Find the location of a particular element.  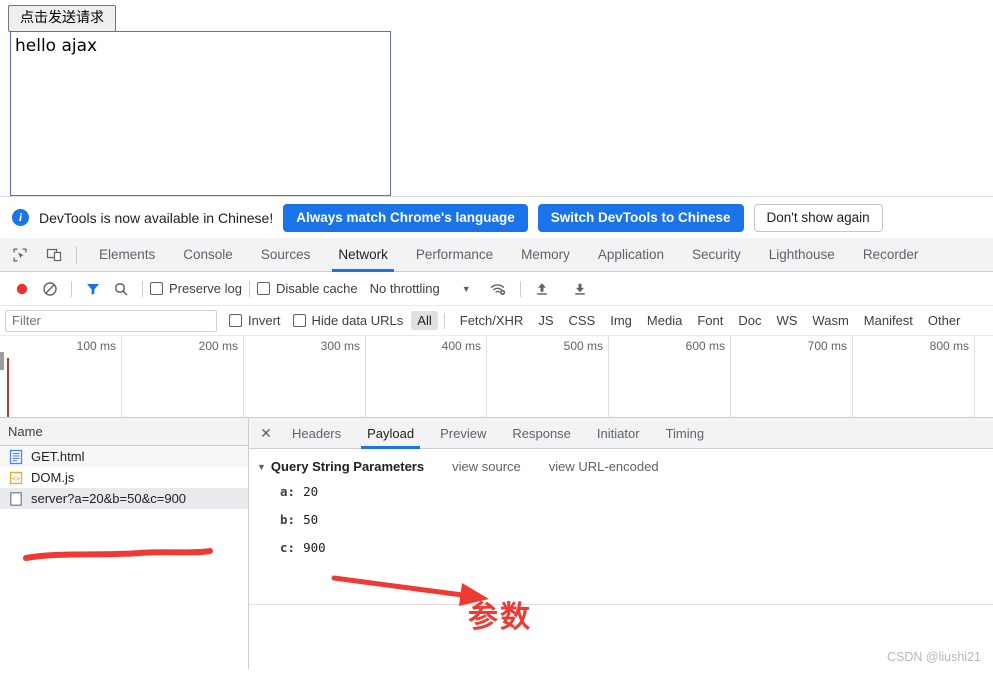

filter-type-doc: Doc is located at coordinates (749, 320).